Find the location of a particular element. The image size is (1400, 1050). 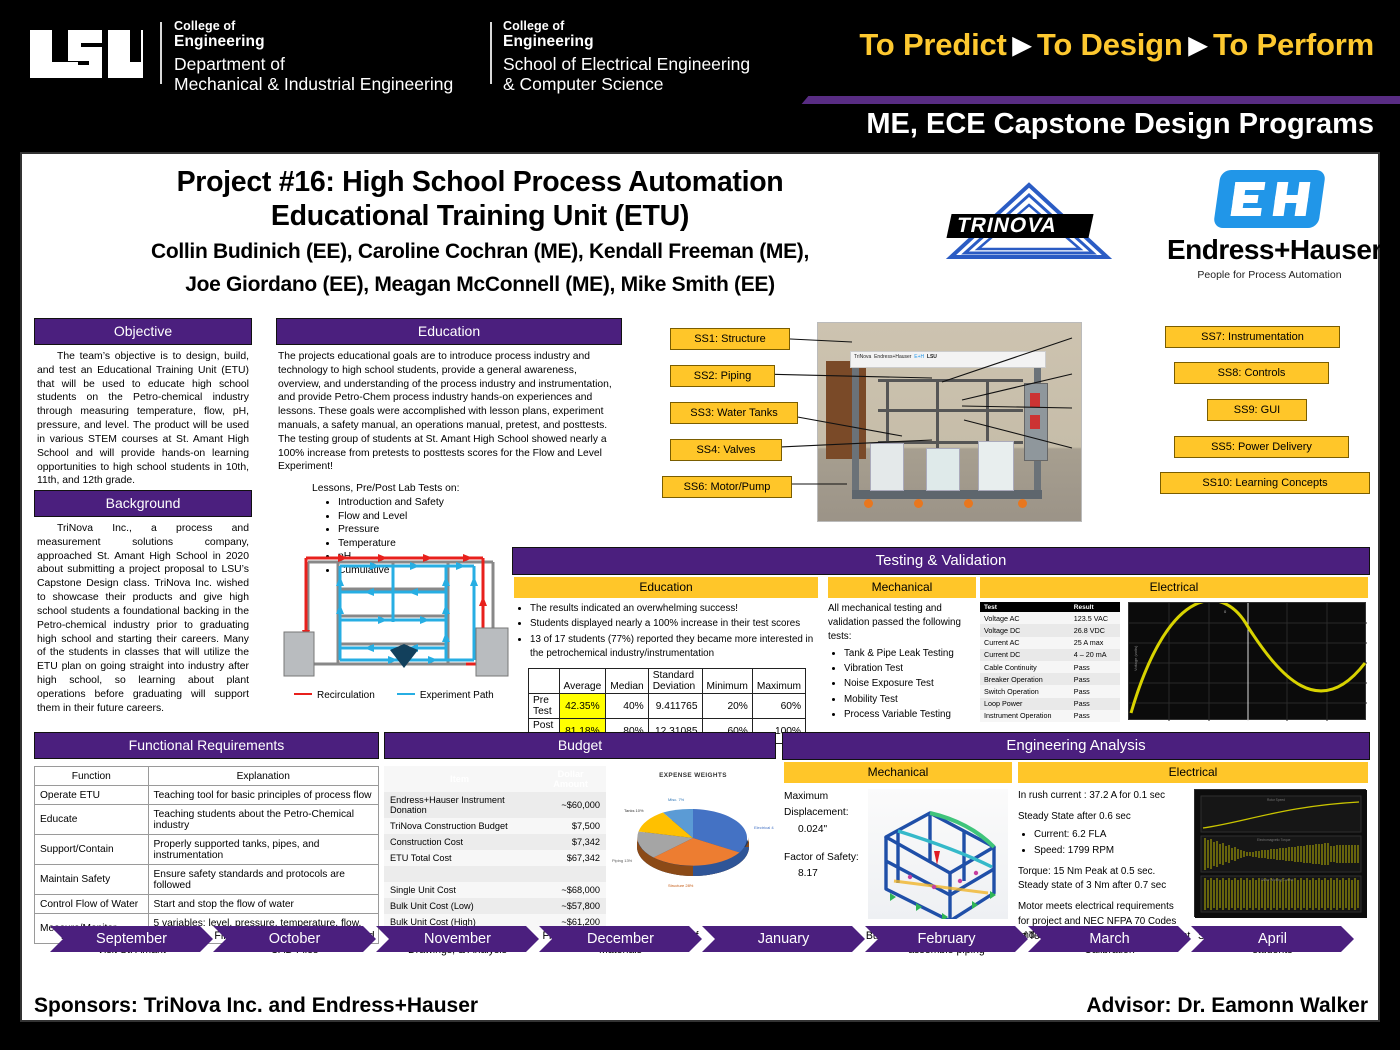

cell-test: Cable Continuity is located at coordinates (1025, 667).